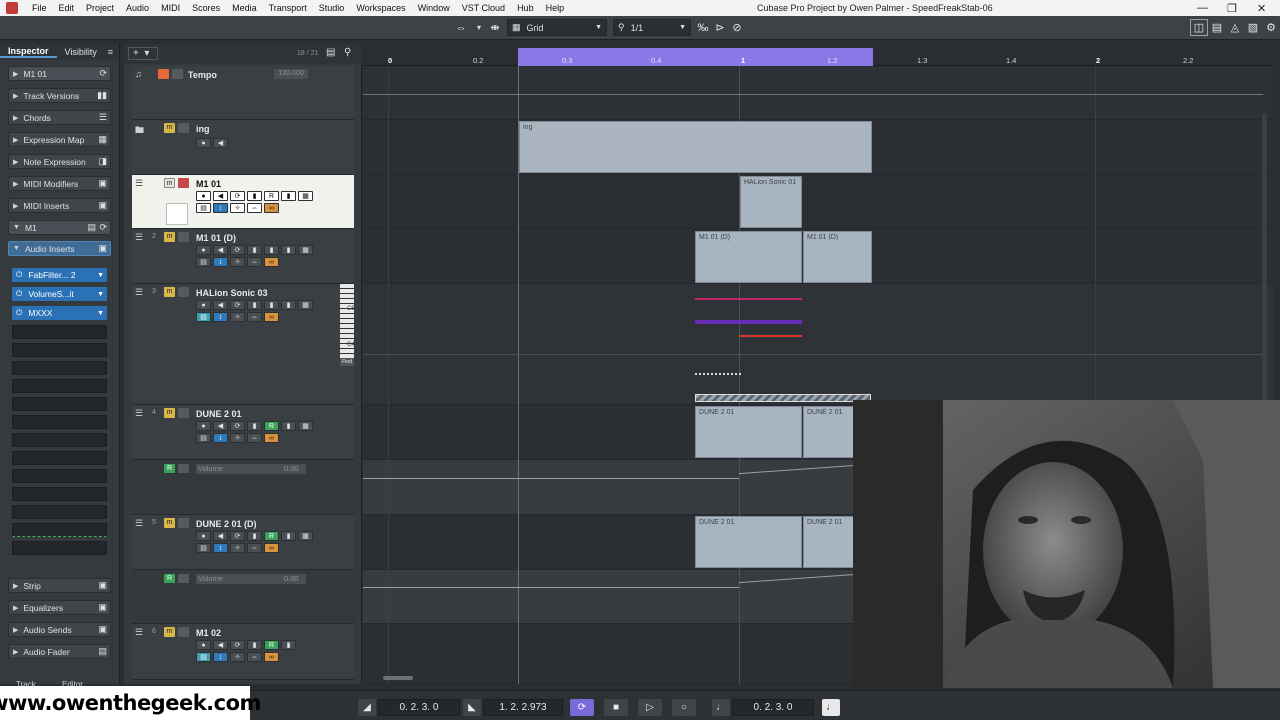 This screenshot has width=1280, height=720. Describe the element at coordinates (169, 578) in the screenshot. I see `read-button: R` at that location.